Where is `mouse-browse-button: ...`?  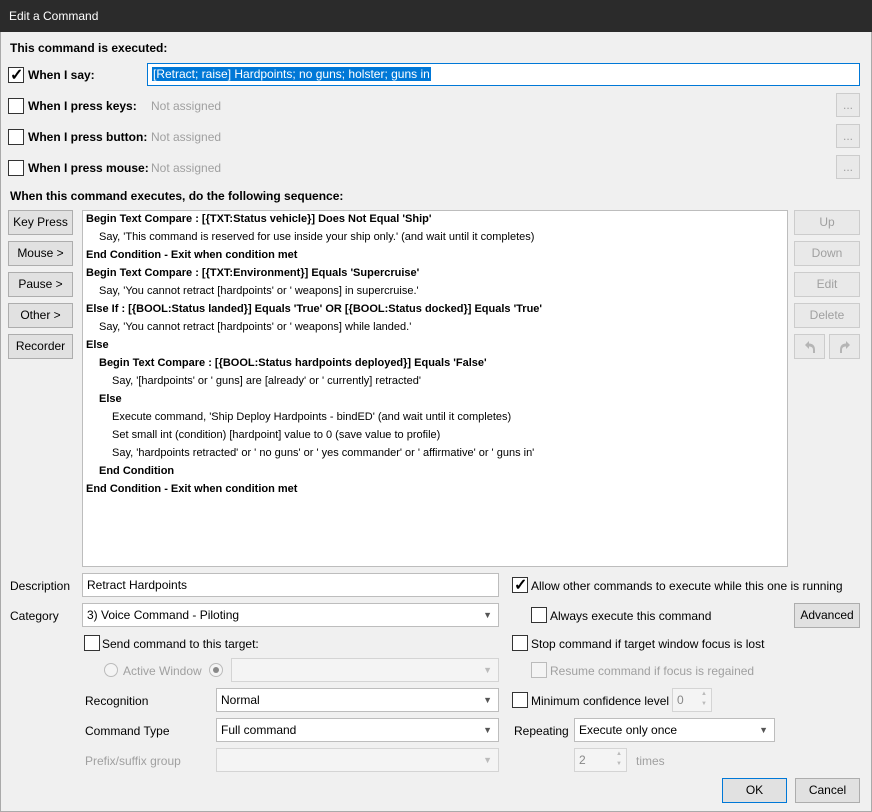 mouse-browse-button: ... is located at coordinates (848, 167).